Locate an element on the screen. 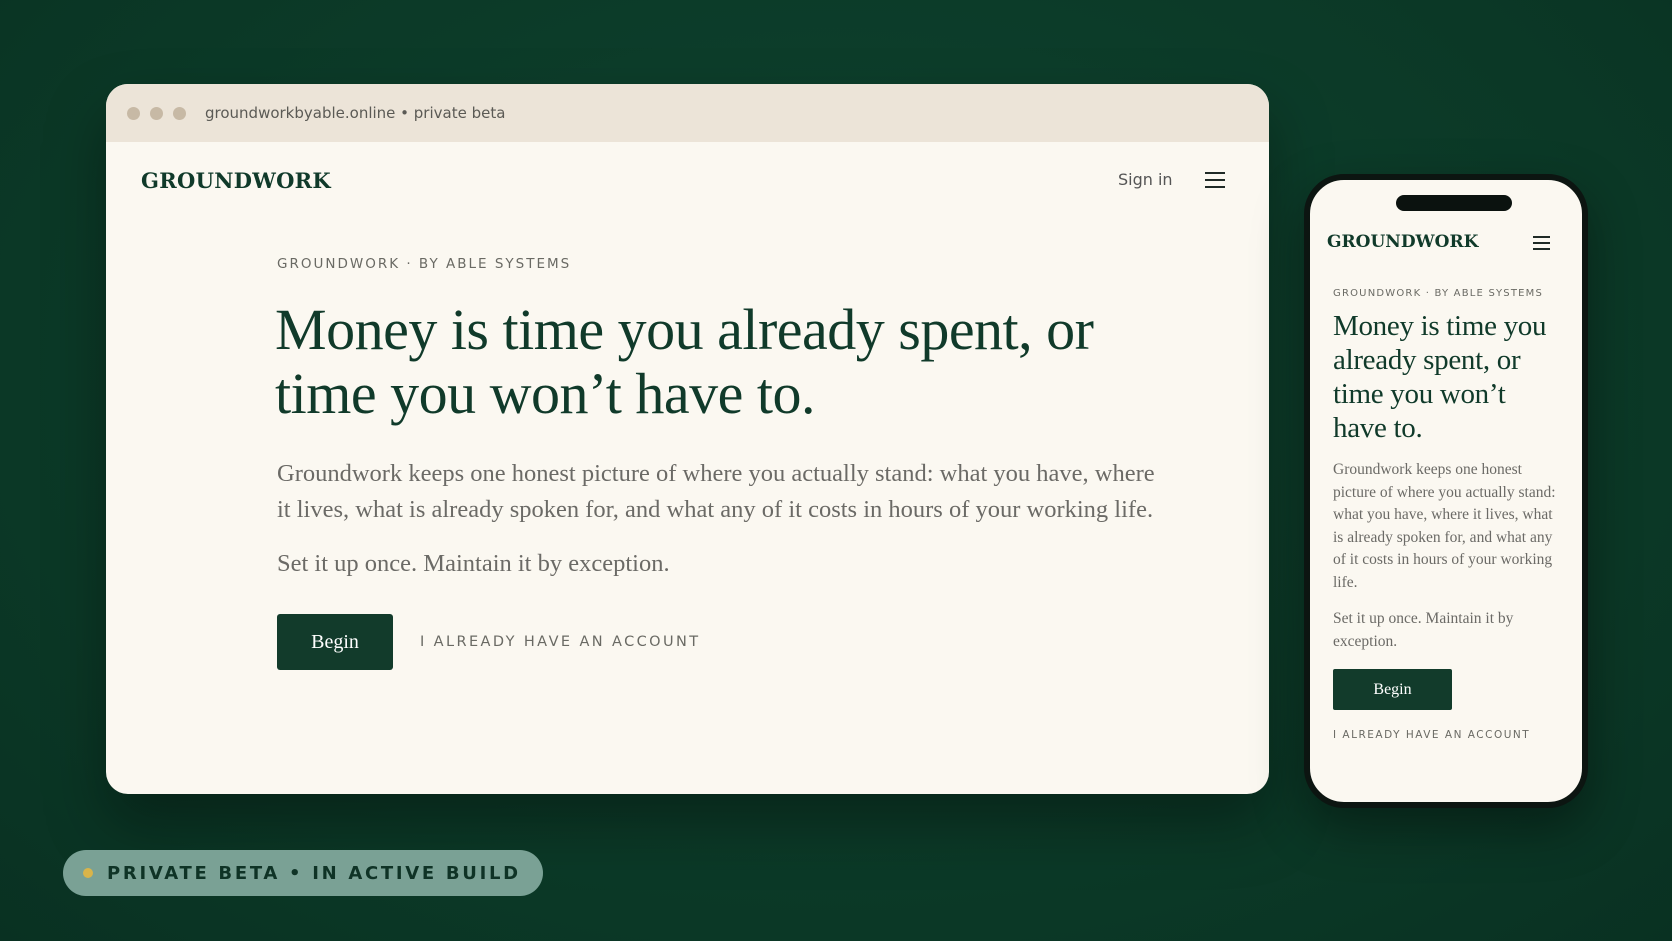 Image resolution: width=1672 pixels, height=941 pixels. mobile-begin-button: Begin is located at coordinates (1392, 689).